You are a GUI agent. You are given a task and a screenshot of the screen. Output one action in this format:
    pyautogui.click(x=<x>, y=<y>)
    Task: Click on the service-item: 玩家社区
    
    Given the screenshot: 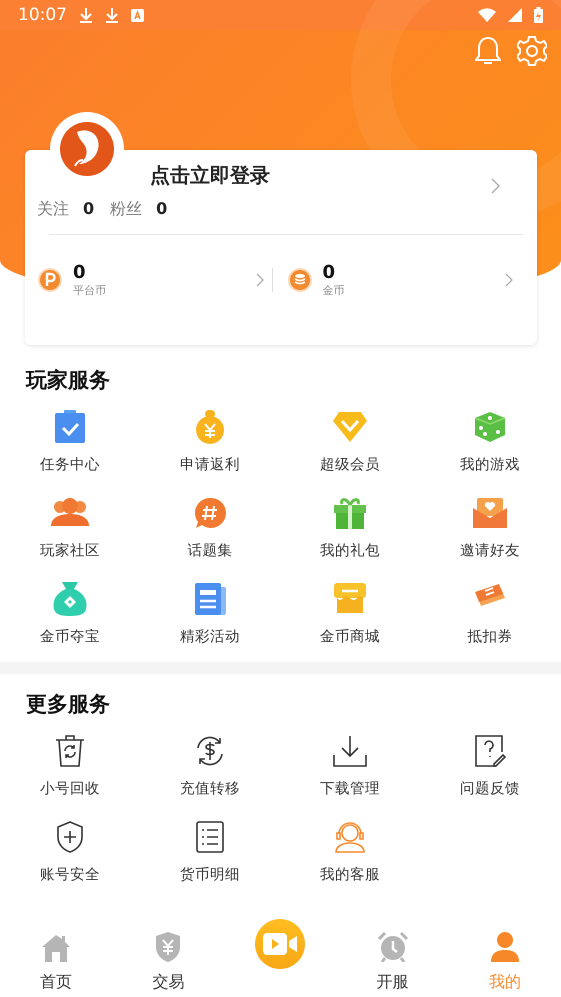 What is the action you would take?
    pyautogui.click(x=70, y=531)
    